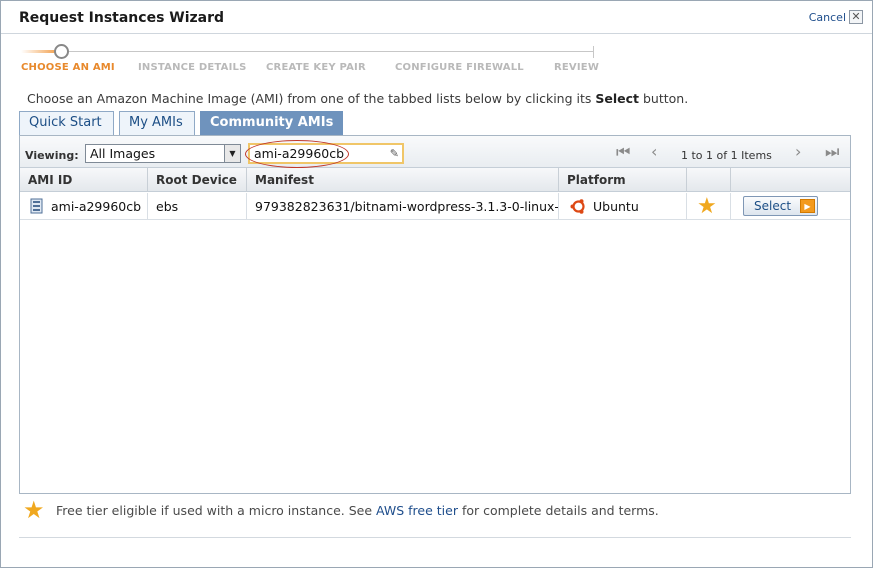 The height and width of the screenshot is (568, 873). Describe the element at coordinates (123, 153) in the screenshot. I see `viewing-select-value: All Images` at that location.